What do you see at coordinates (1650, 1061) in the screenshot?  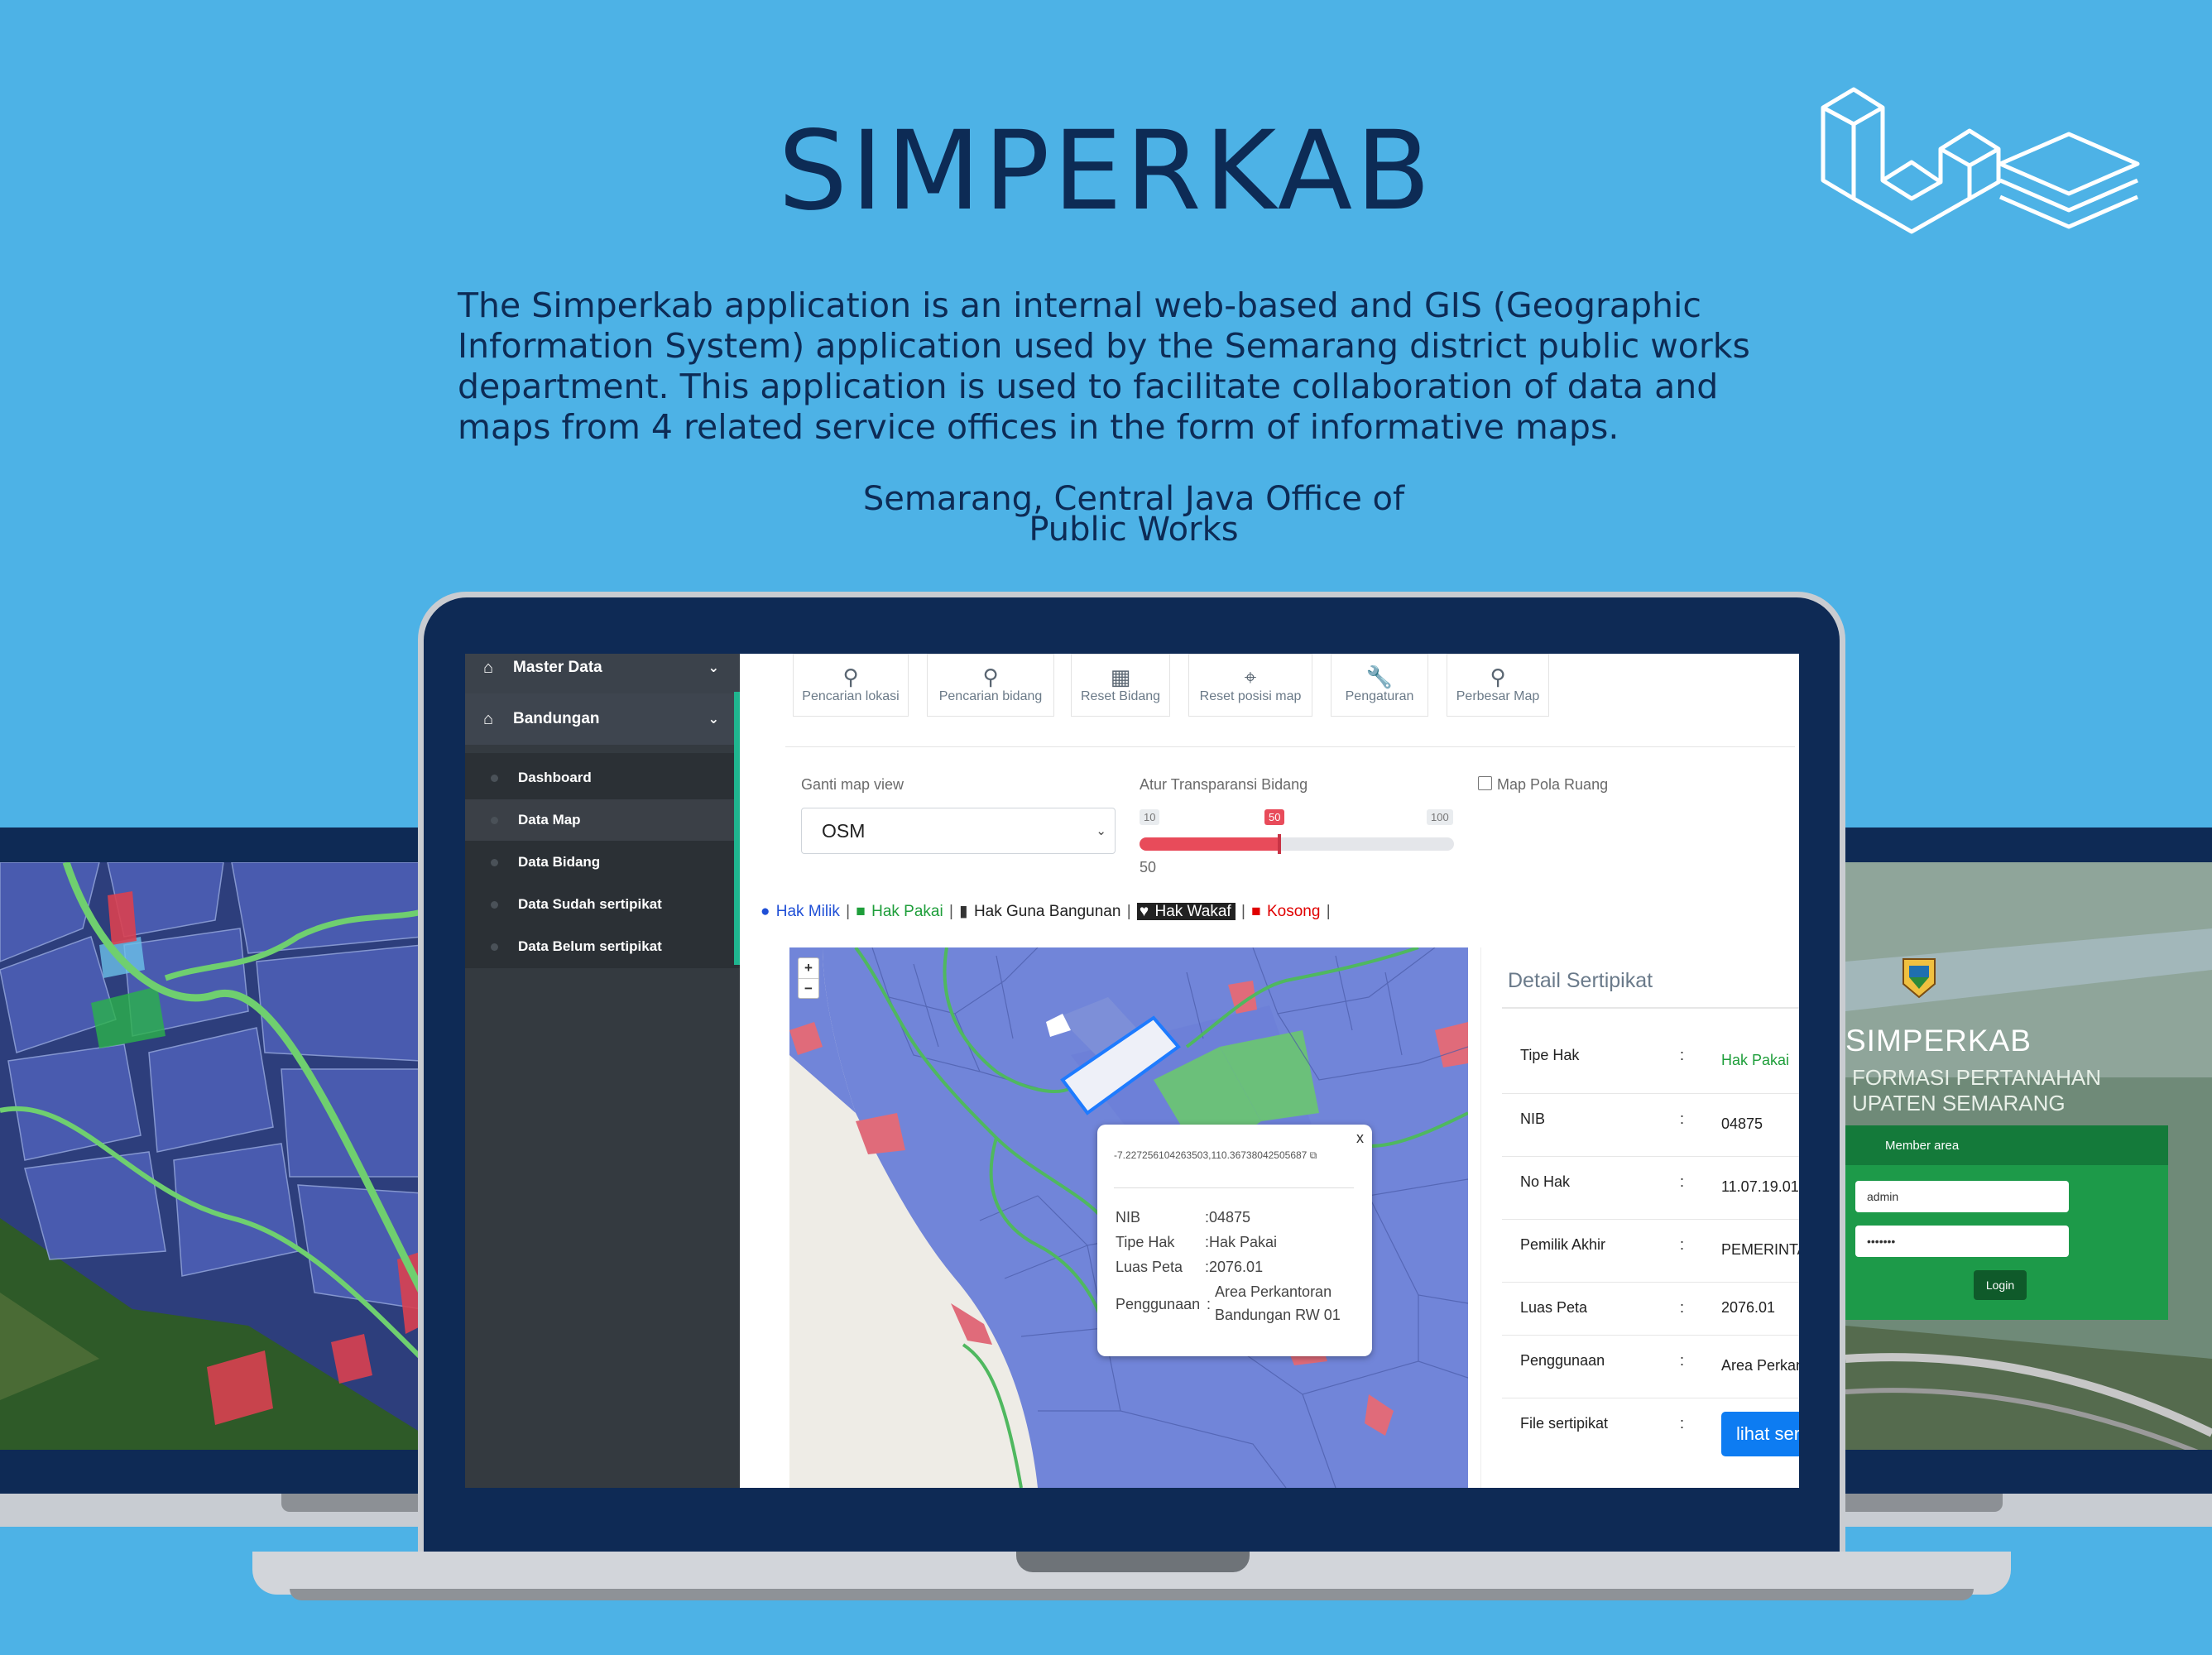 I see `detail-row-tipe-hak: Tipe Hak: Hak Pakai` at bounding box center [1650, 1061].